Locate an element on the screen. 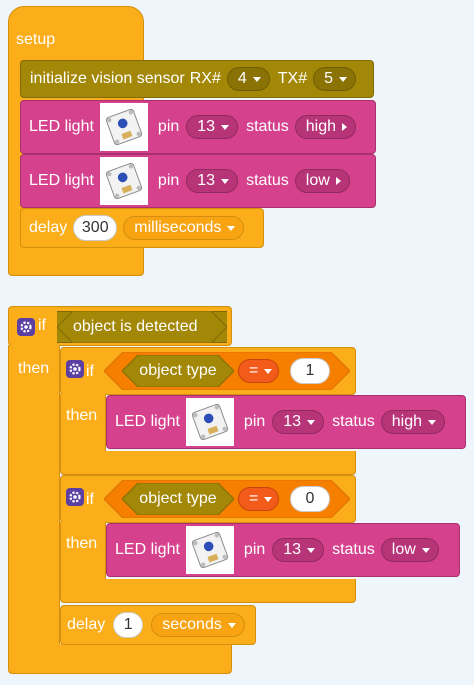 This screenshot has width=474, height=685. tx-dropdown: 5 is located at coordinates (335, 79).